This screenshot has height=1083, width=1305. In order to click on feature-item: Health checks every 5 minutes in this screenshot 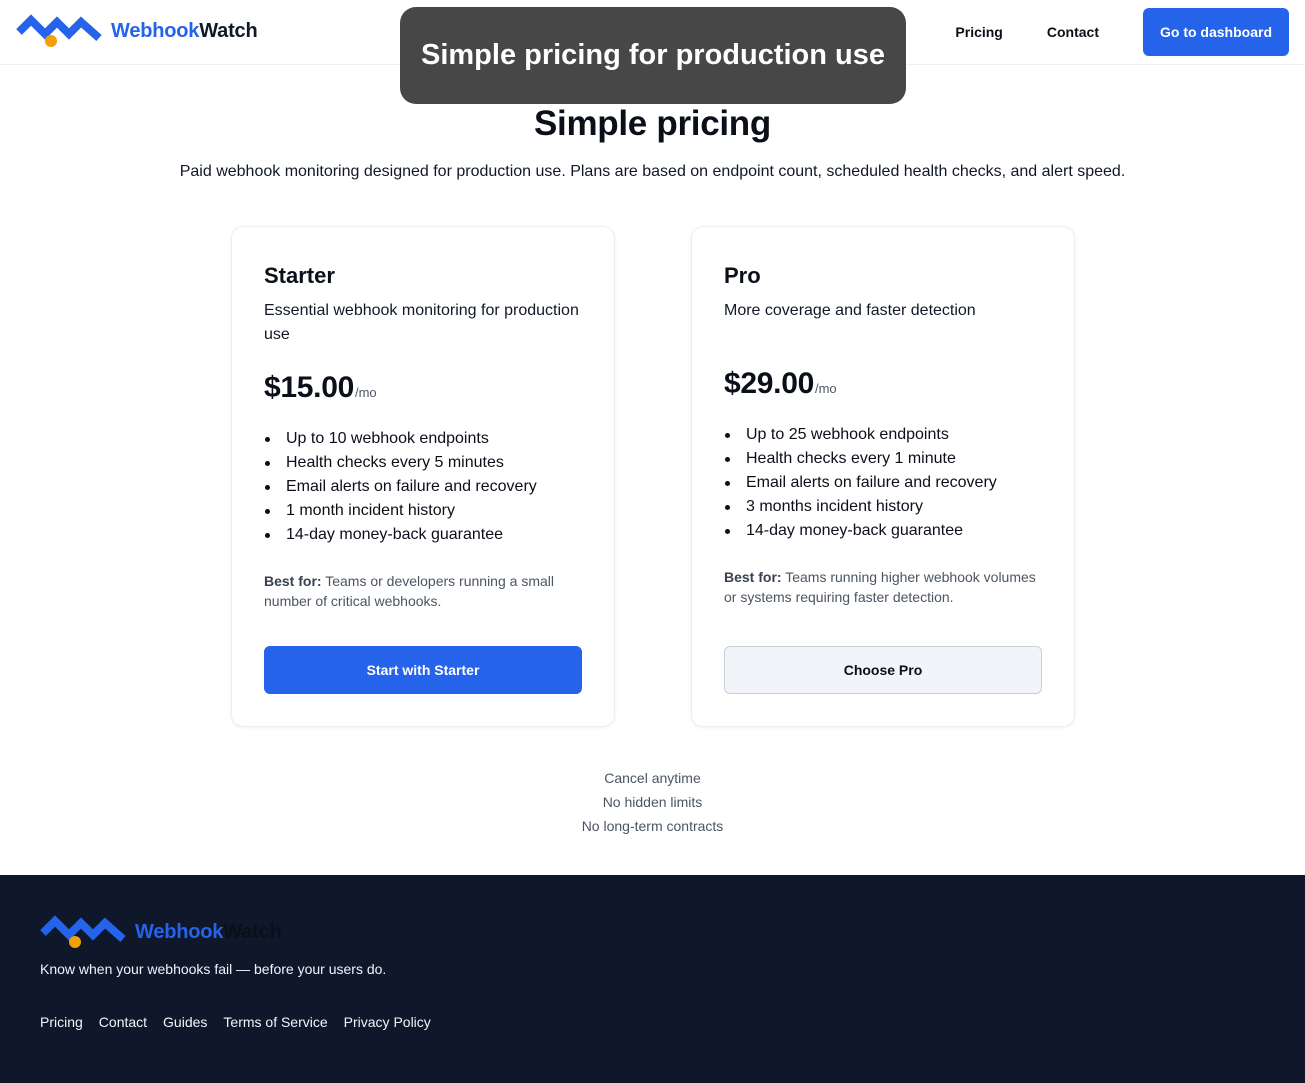, I will do `click(423, 463)`.